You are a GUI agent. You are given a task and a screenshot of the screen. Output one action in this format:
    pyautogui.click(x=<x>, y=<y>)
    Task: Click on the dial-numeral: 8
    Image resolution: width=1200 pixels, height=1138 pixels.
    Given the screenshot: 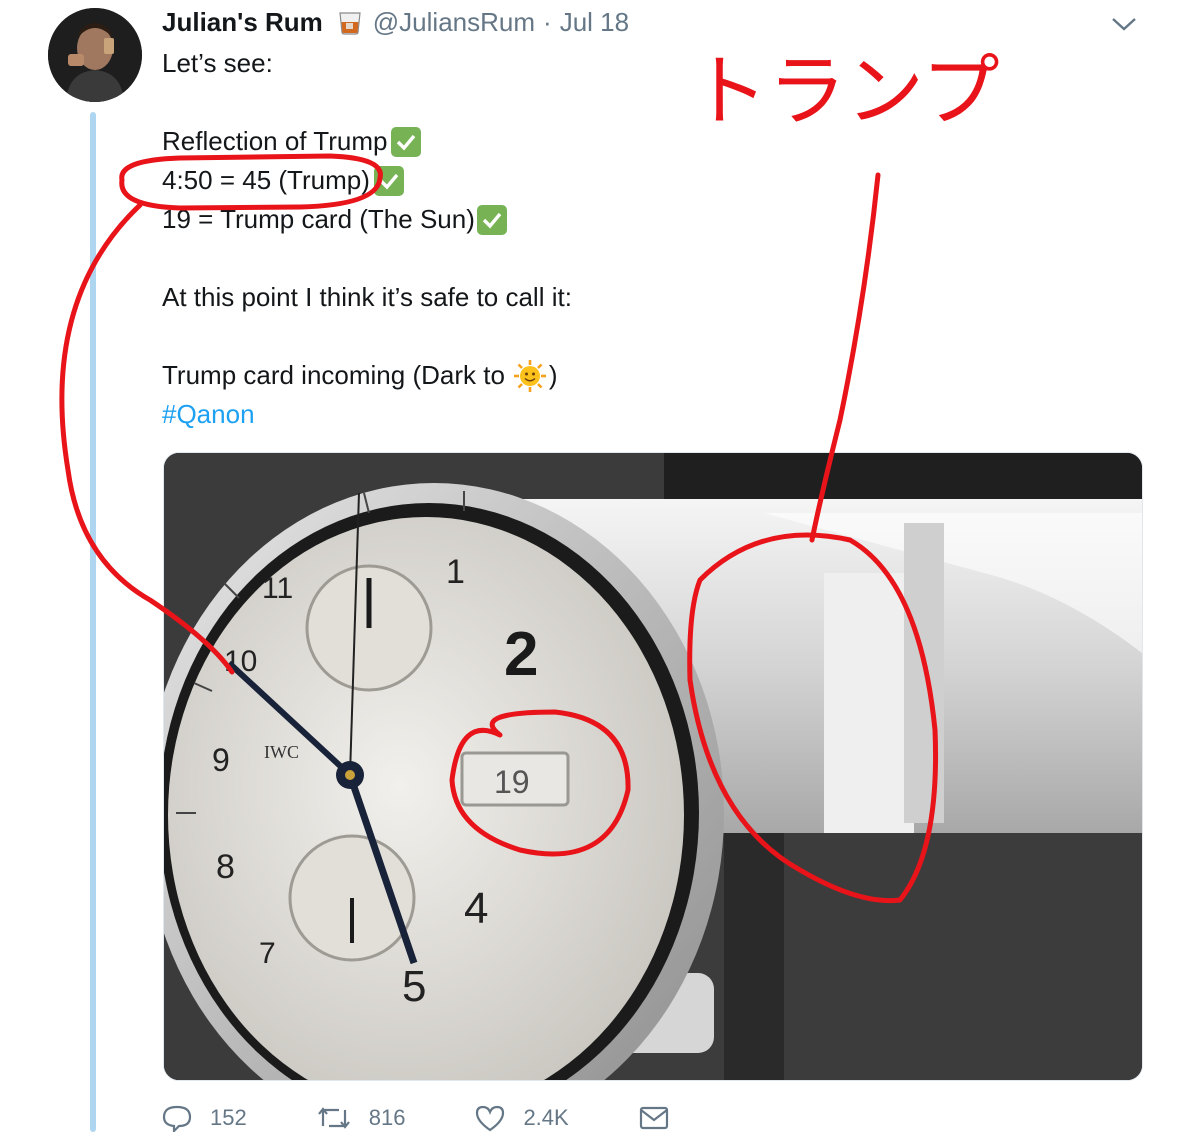 What is the action you would take?
    pyautogui.click(x=225, y=867)
    